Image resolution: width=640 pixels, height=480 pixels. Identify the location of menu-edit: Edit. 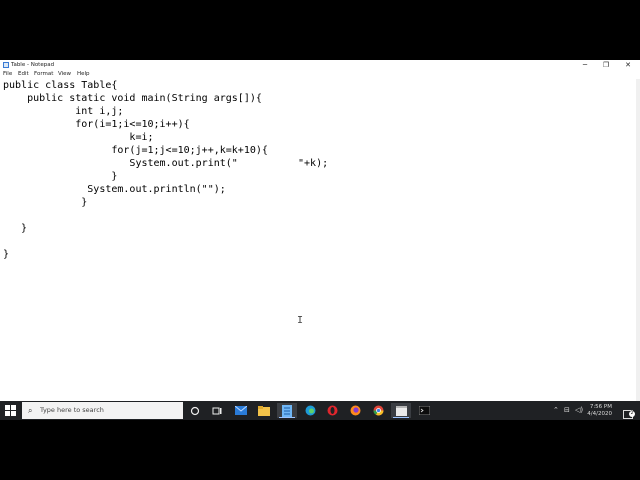
(23, 74).